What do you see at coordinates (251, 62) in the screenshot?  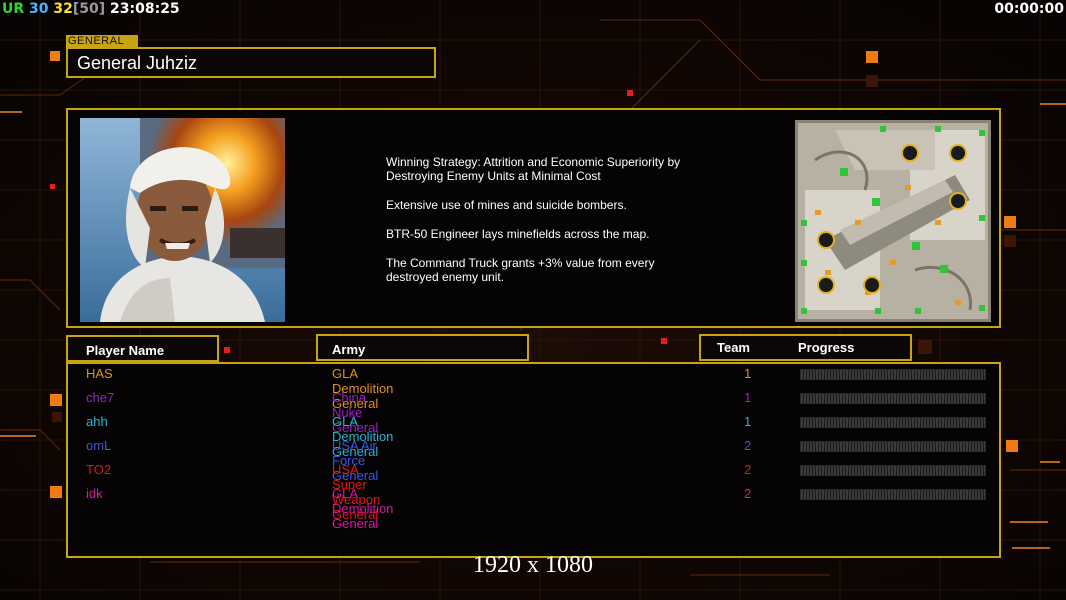 I see `general-title-box: General Juhziz` at bounding box center [251, 62].